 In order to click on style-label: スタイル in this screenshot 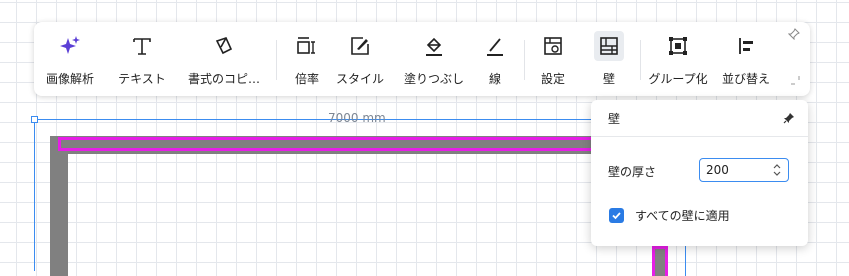, I will do `click(359, 79)`.